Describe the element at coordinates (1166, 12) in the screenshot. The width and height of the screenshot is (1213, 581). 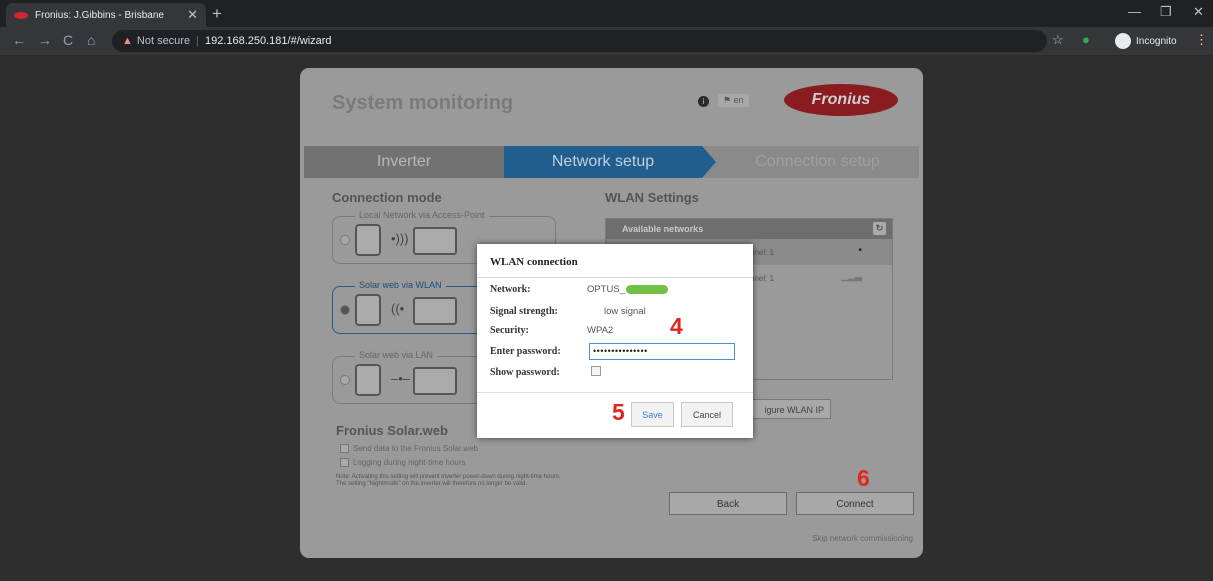
I see `restore-icon: ❐` at that location.